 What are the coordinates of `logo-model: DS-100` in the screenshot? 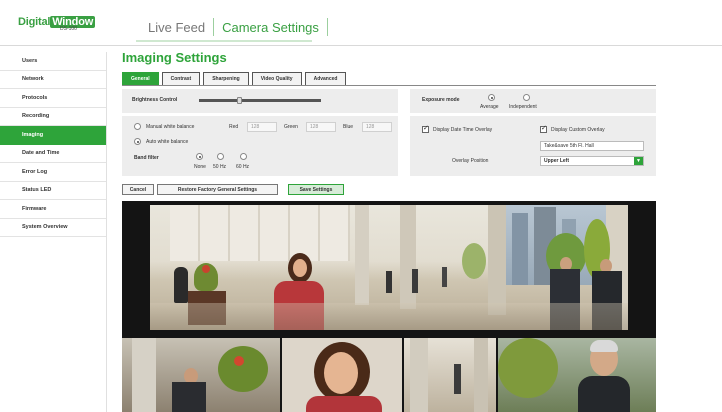 It's located at (68, 29).